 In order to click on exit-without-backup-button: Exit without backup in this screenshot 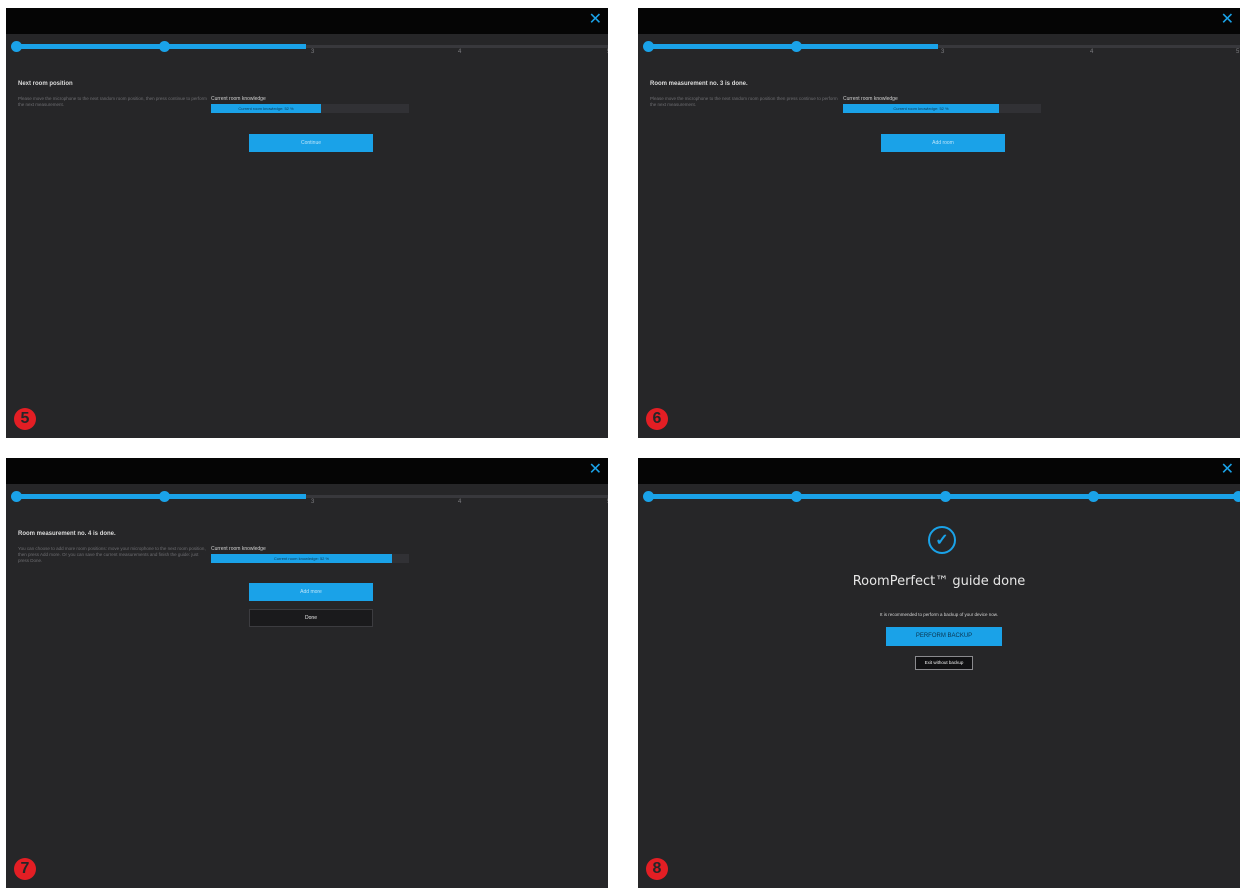, I will do `click(944, 663)`.